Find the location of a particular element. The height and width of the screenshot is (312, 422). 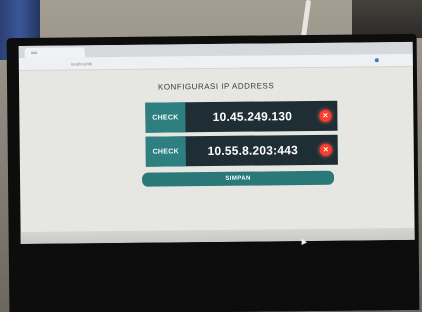

ip-address: 10.45.249.130 is located at coordinates (252, 116).